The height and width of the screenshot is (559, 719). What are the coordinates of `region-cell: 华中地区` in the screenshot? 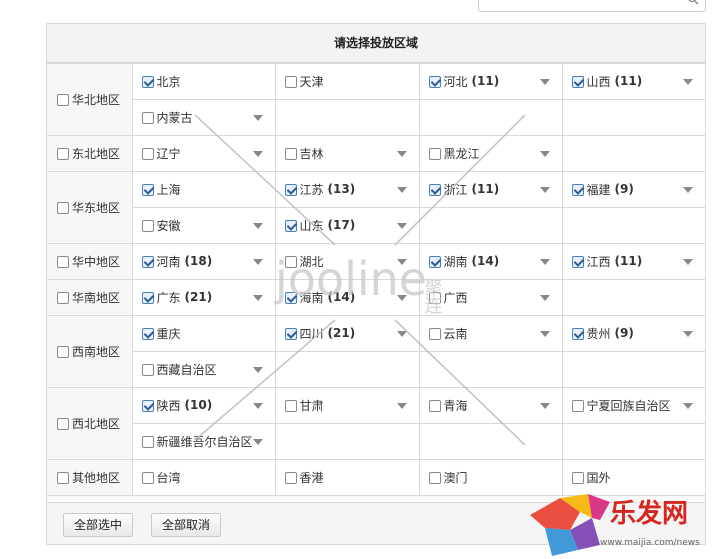 It's located at (90, 261).